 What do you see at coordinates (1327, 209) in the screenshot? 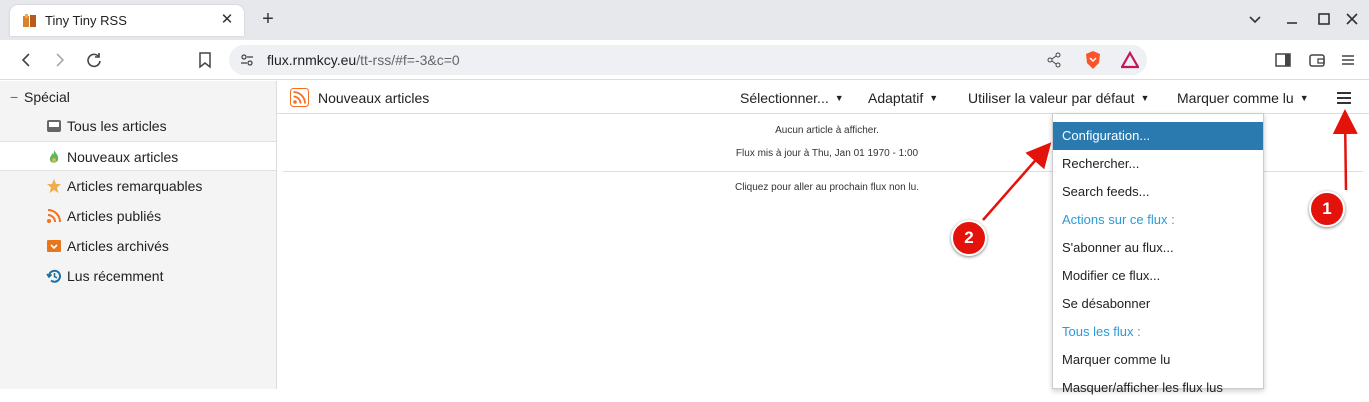
I see `annotation-badge-1: 1` at bounding box center [1327, 209].